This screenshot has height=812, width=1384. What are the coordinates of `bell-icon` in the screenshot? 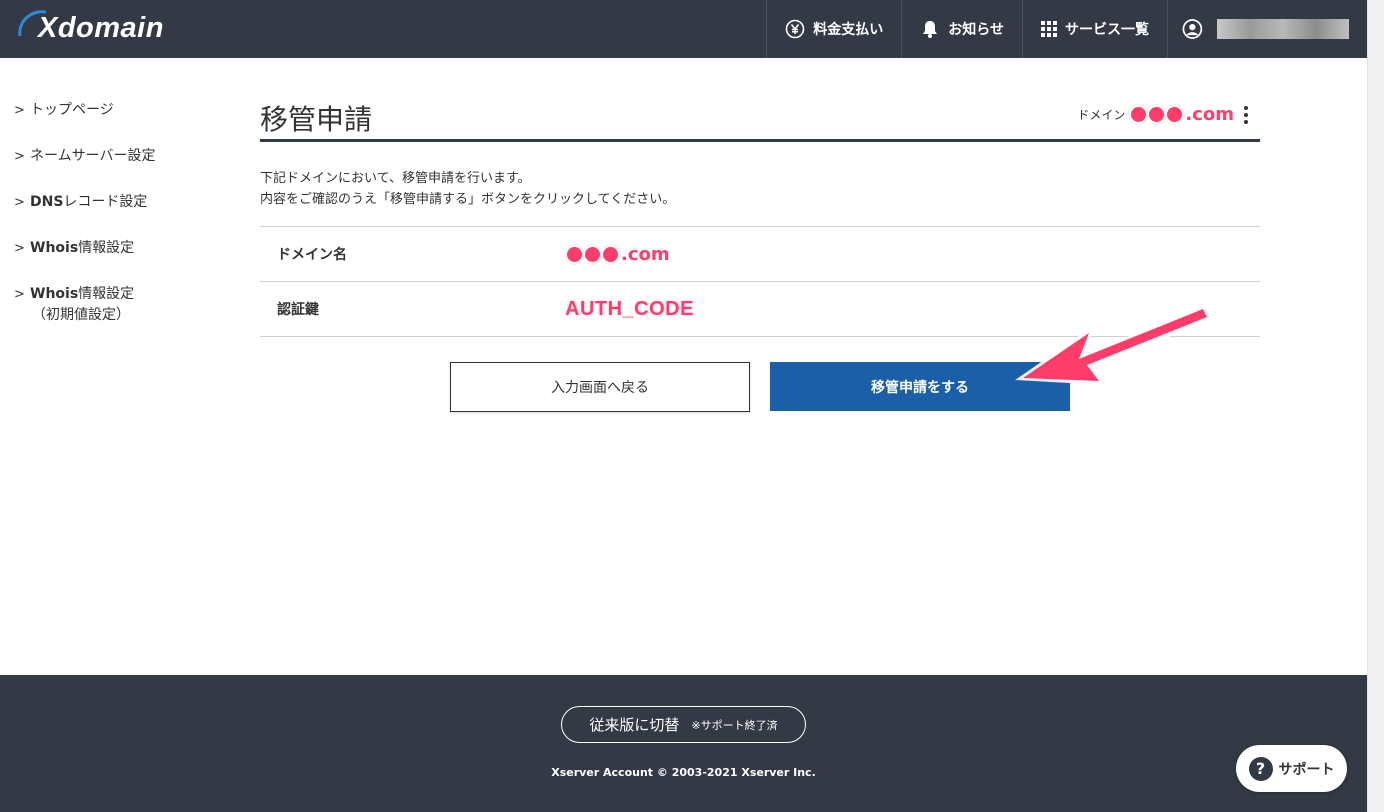 It's located at (930, 29).